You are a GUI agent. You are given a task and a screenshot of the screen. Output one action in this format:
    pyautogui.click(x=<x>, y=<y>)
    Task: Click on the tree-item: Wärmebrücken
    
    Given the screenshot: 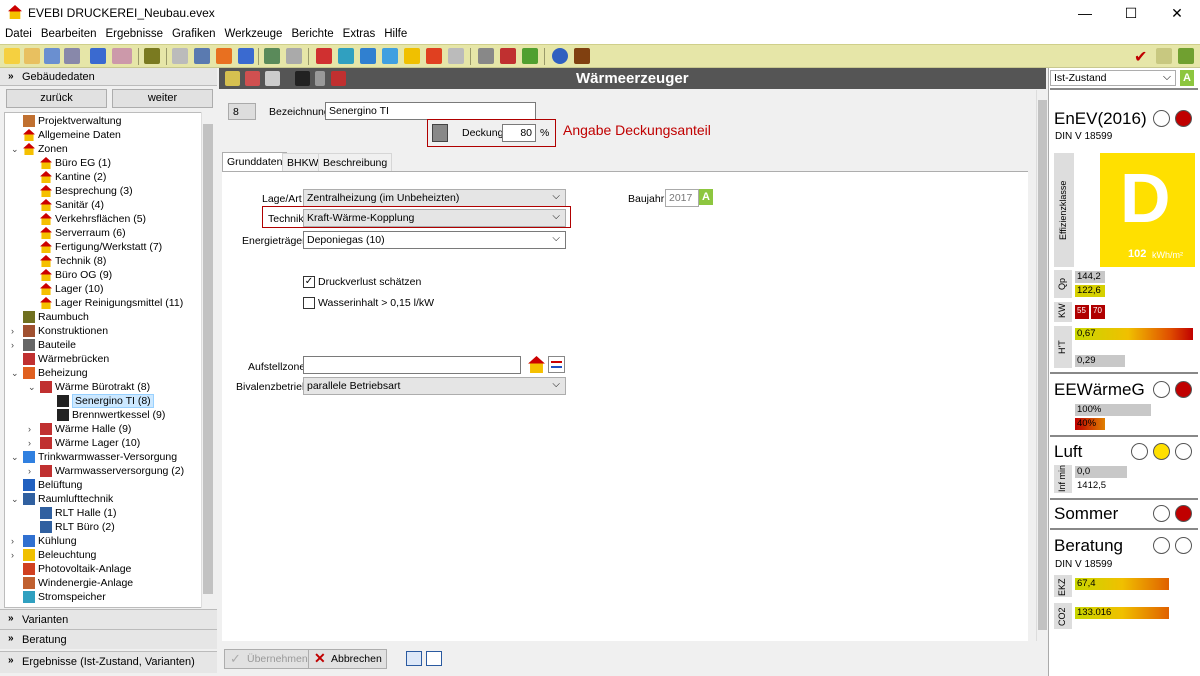 What is the action you would take?
    pyautogui.click(x=105, y=359)
    